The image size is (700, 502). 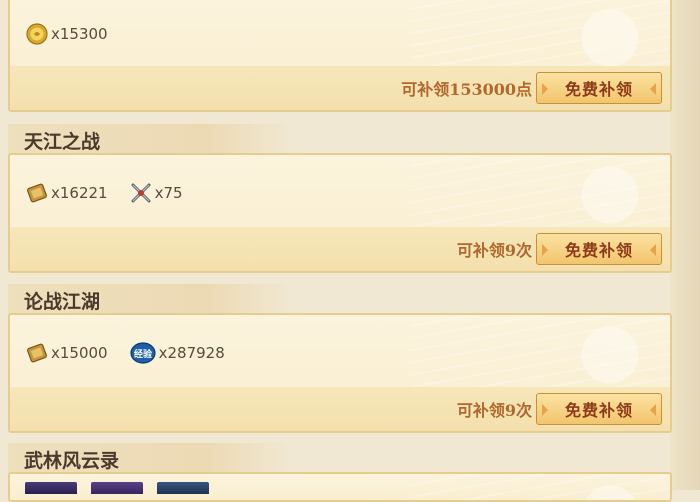 I want to click on reward-amount: x16221, so click(x=79, y=193).